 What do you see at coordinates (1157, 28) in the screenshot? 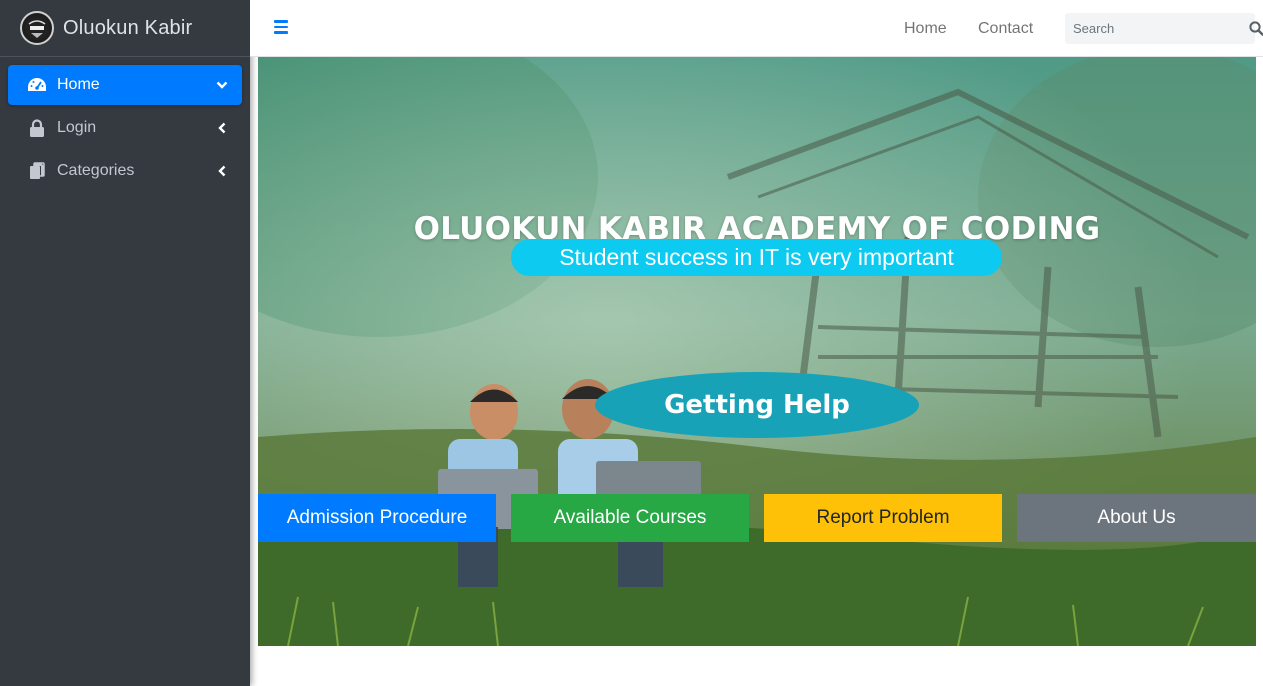
I see `search-input` at bounding box center [1157, 28].